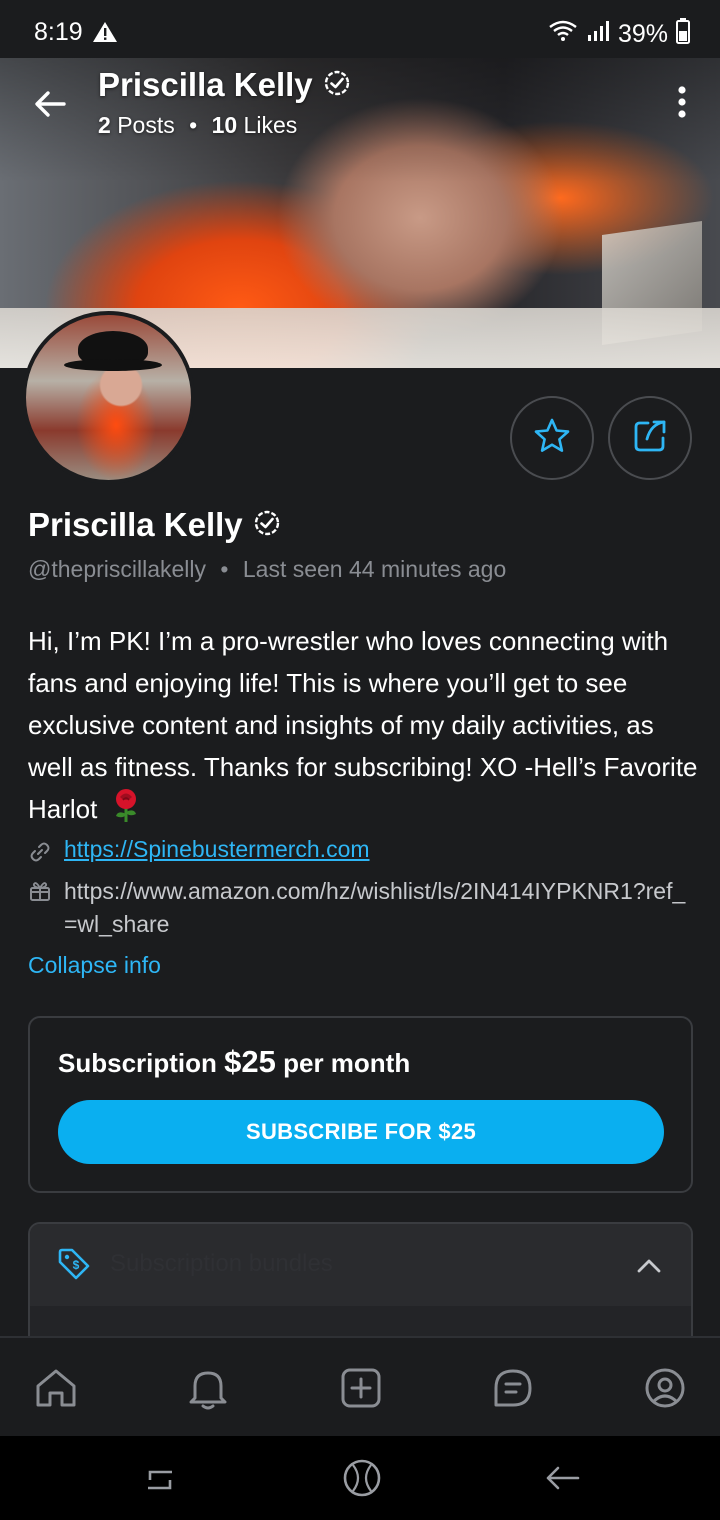 This screenshot has width=720, height=1520. I want to click on bundles-header: $ Subscription bundles, so click(360, 1265).